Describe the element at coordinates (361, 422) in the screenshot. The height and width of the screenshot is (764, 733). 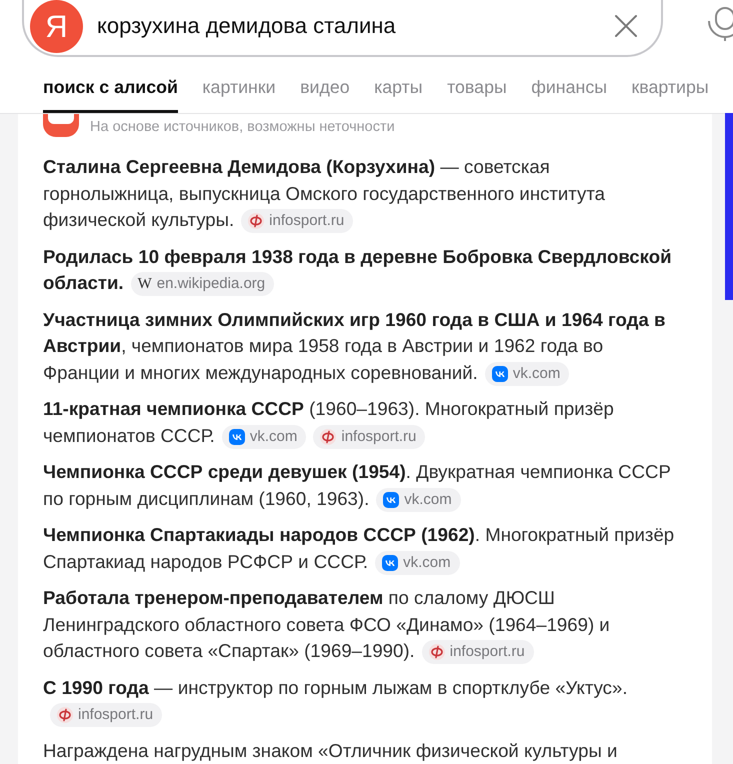
I see `fact-text: 11-кратная чемпионка СССР (1960–1963). Многократный призёр чемпионатов СССР. vk.com infosport.ru` at that location.